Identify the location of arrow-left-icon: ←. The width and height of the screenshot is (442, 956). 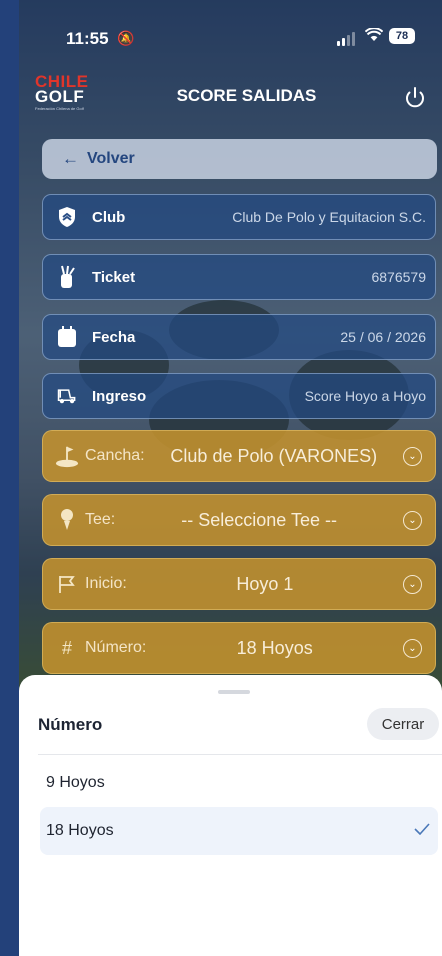
(70, 158).